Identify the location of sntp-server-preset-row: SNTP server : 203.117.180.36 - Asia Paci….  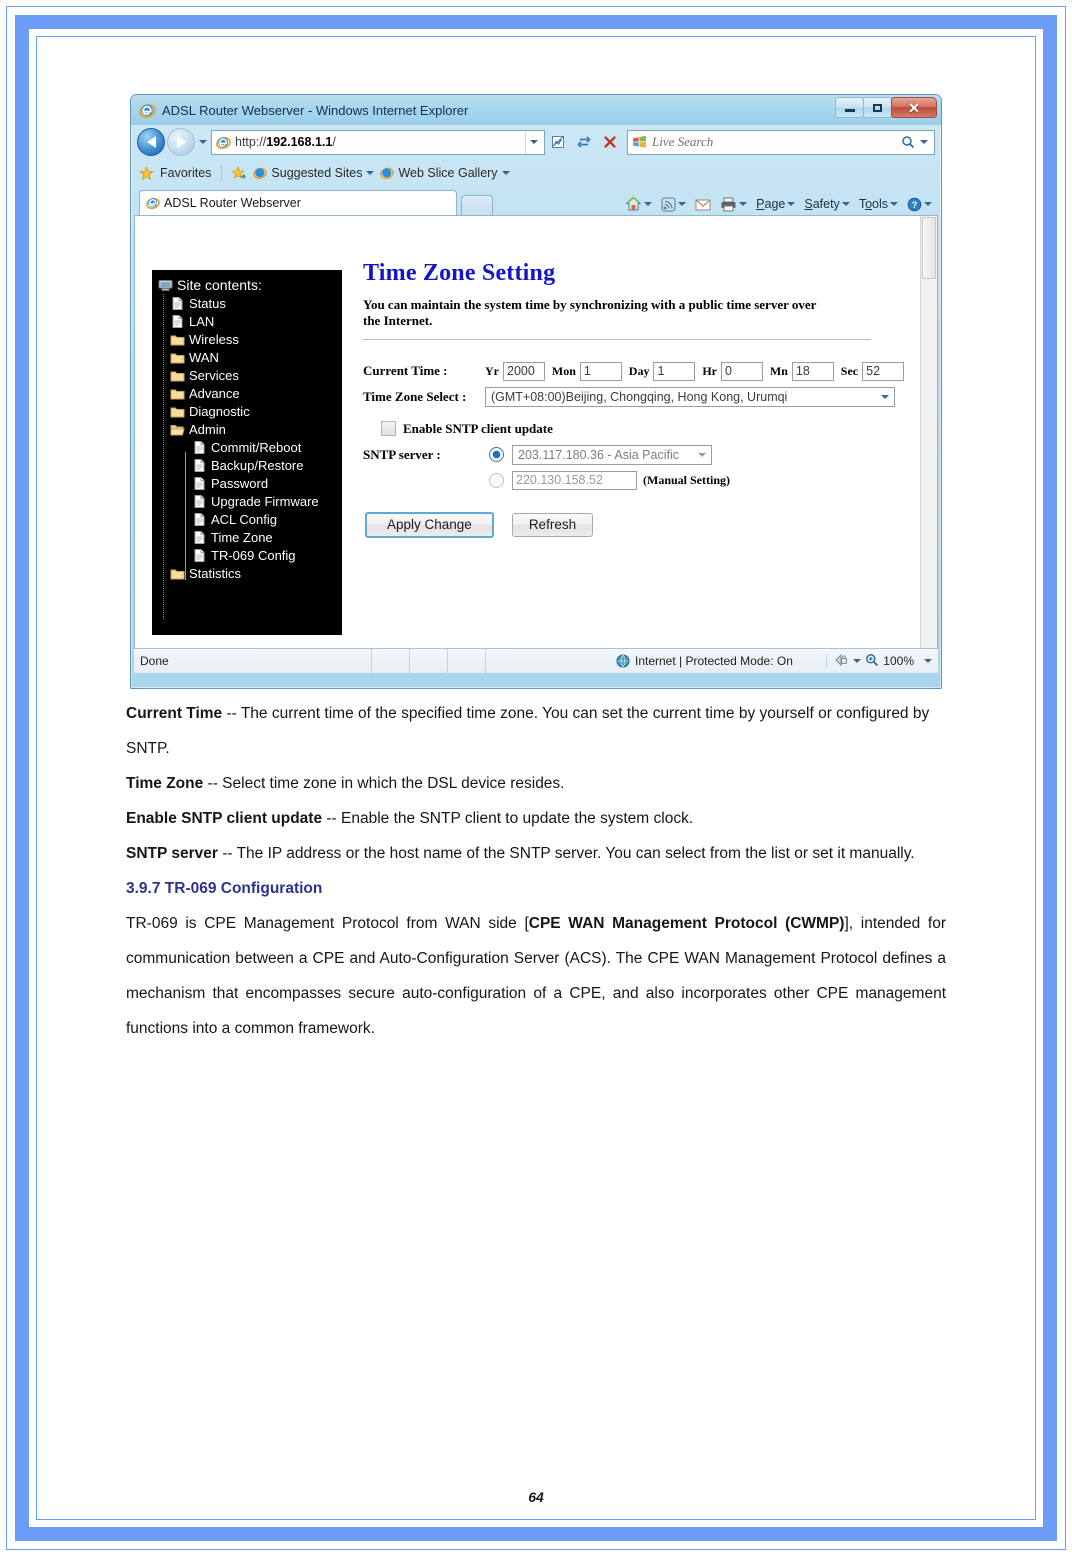
(637, 454).